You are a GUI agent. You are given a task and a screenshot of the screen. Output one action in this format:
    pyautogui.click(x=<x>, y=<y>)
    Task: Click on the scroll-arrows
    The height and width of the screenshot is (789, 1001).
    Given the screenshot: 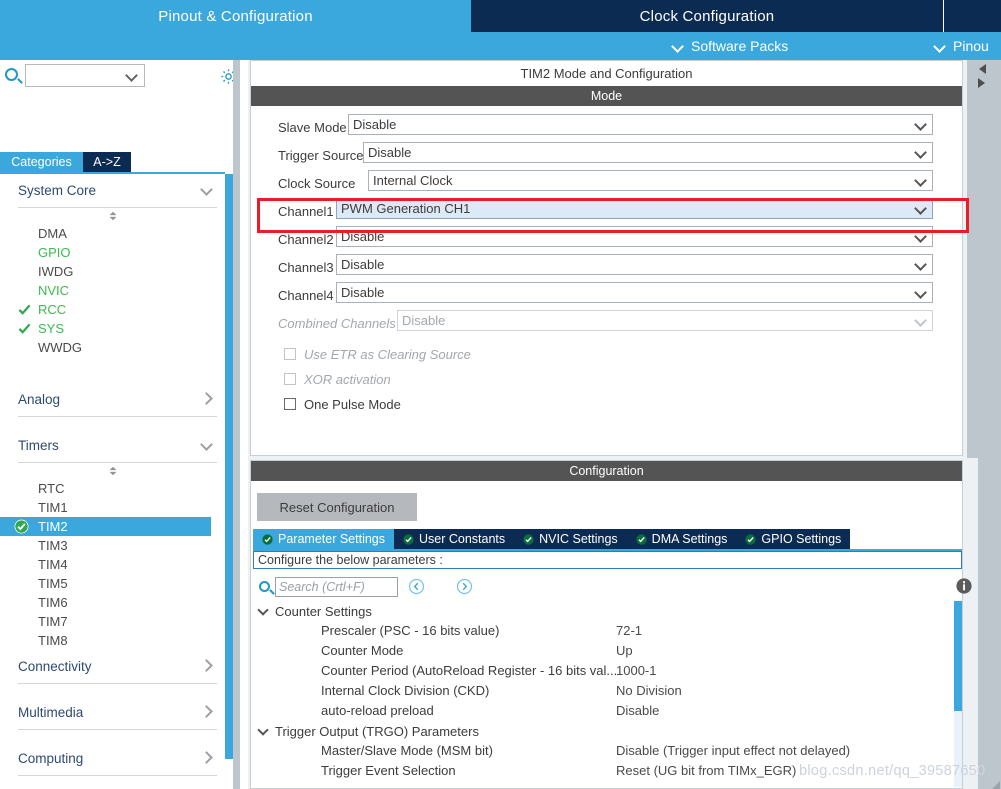 What is the action you would take?
    pyautogui.click(x=981, y=76)
    